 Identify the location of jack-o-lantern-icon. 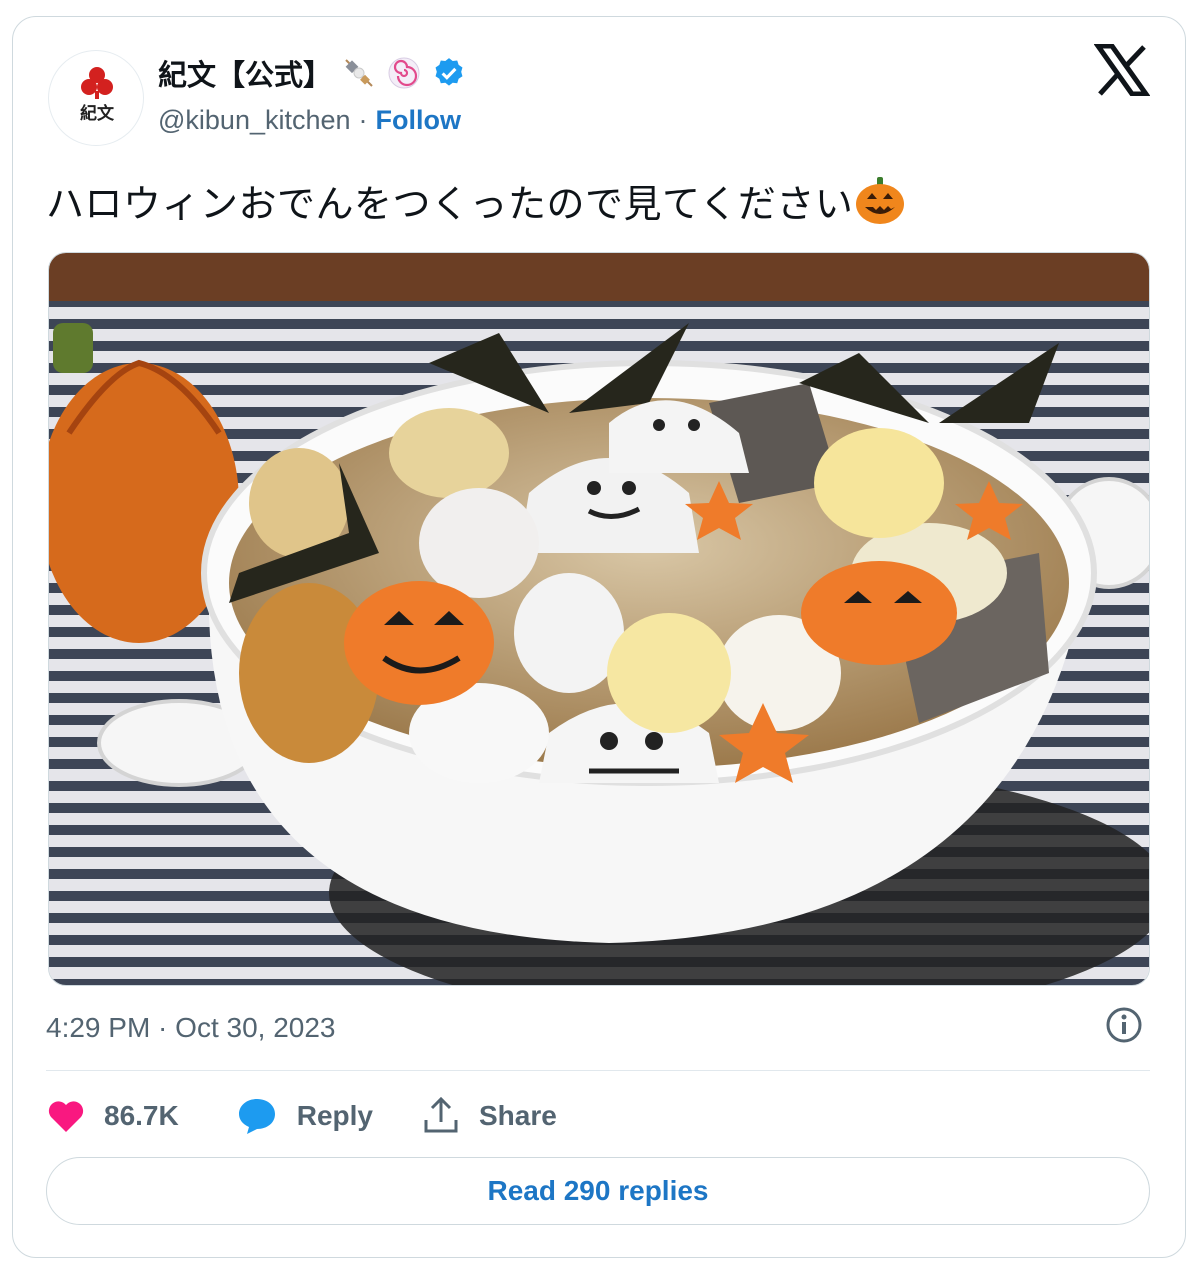
(880, 200).